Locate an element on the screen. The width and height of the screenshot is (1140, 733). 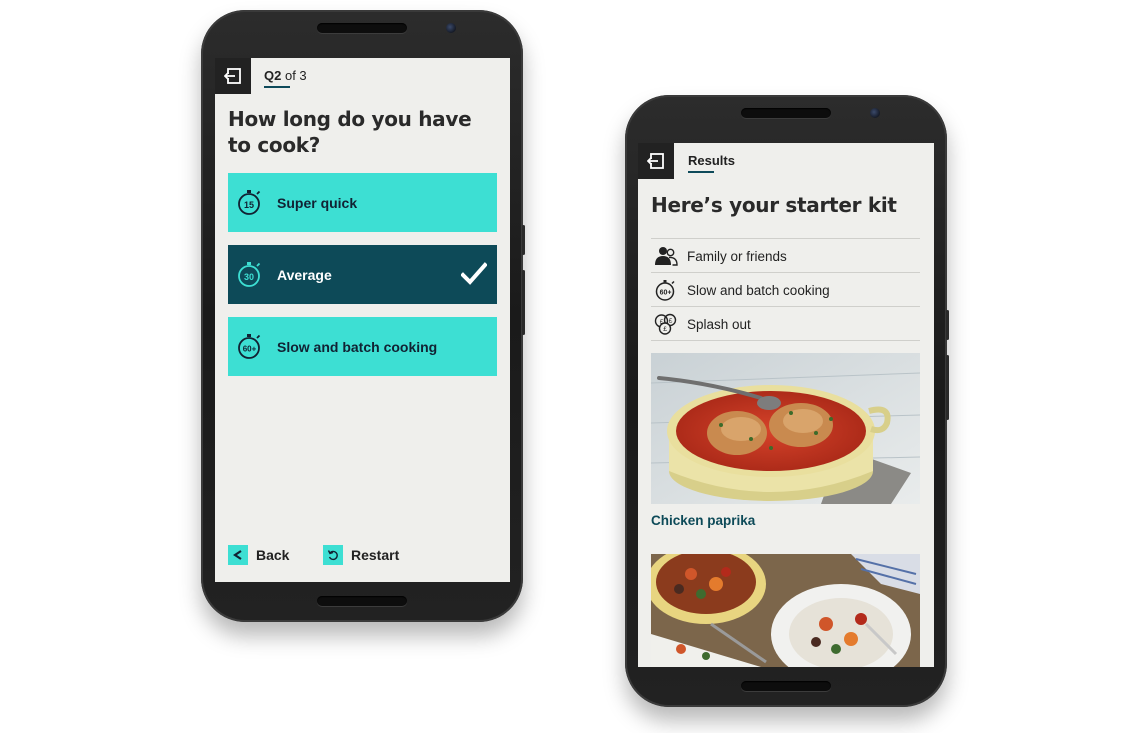
kit-item-label: Family or friends is located at coordinates (737, 256).